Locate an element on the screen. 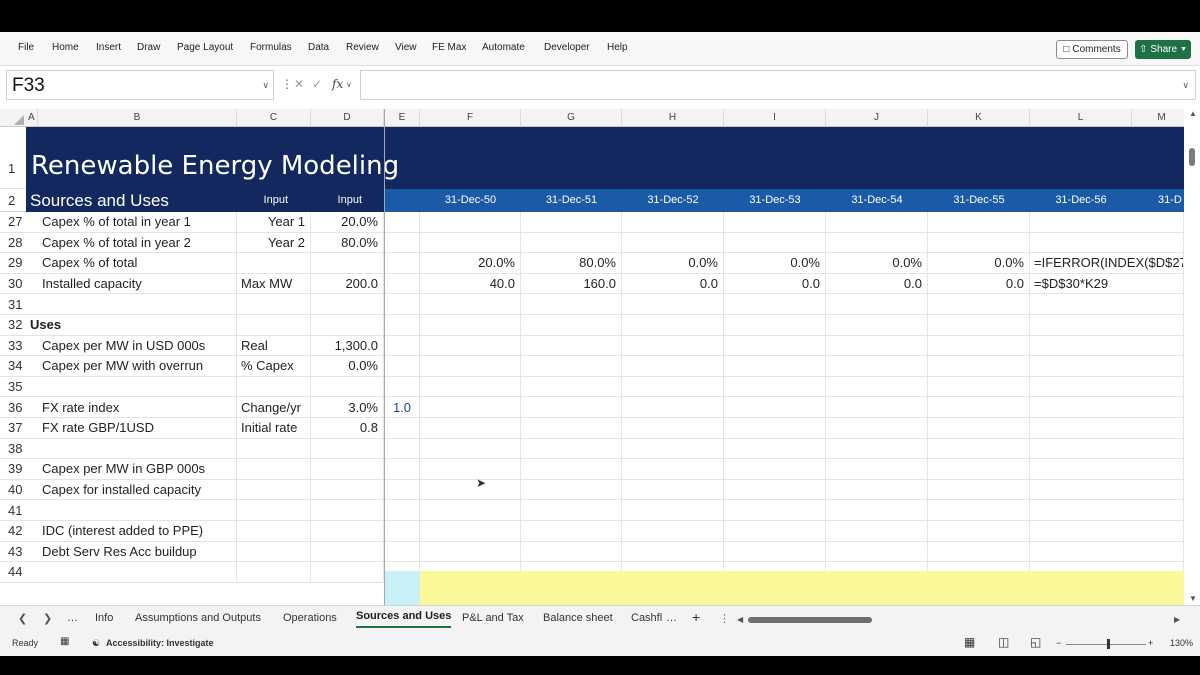 This screenshot has height=675, width=1200. cell-c42 is located at coordinates (274, 531).